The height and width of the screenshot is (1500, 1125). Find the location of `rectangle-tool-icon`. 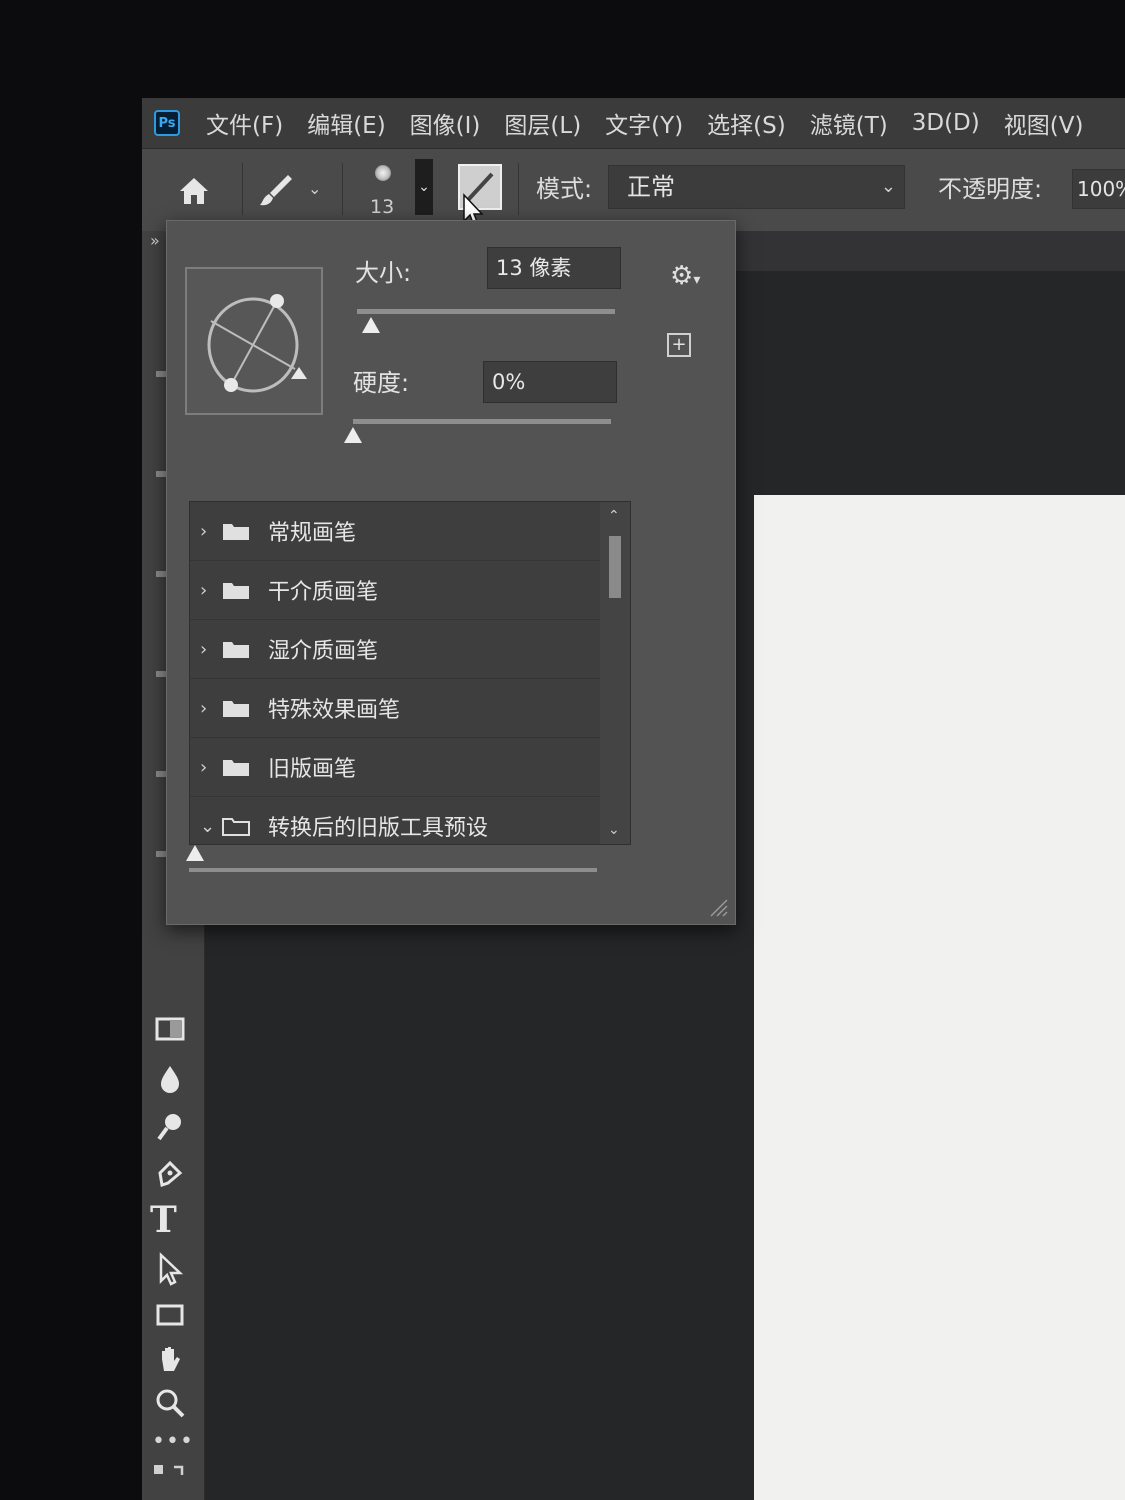

rectangle-tool-icon is located at coordinates (170, 1315).